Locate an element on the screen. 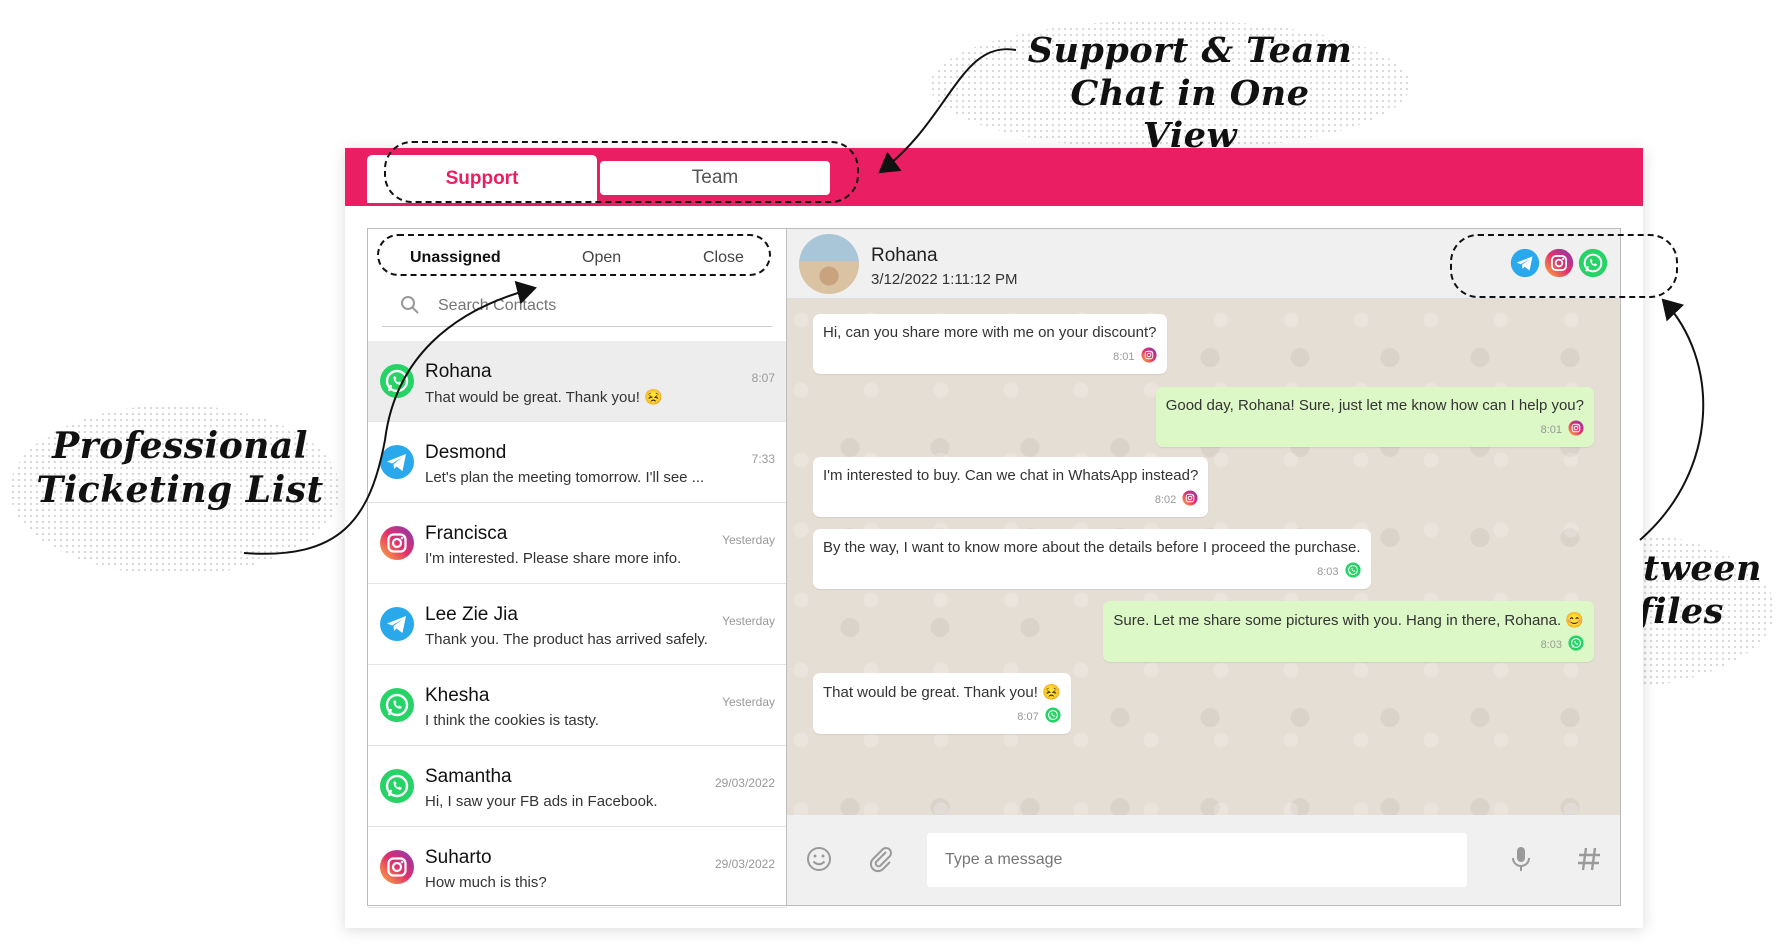 Image resolution: width=1779 pixels, height=944 pixels. message-meta: 8:07 is located at coordinates (942, 716).